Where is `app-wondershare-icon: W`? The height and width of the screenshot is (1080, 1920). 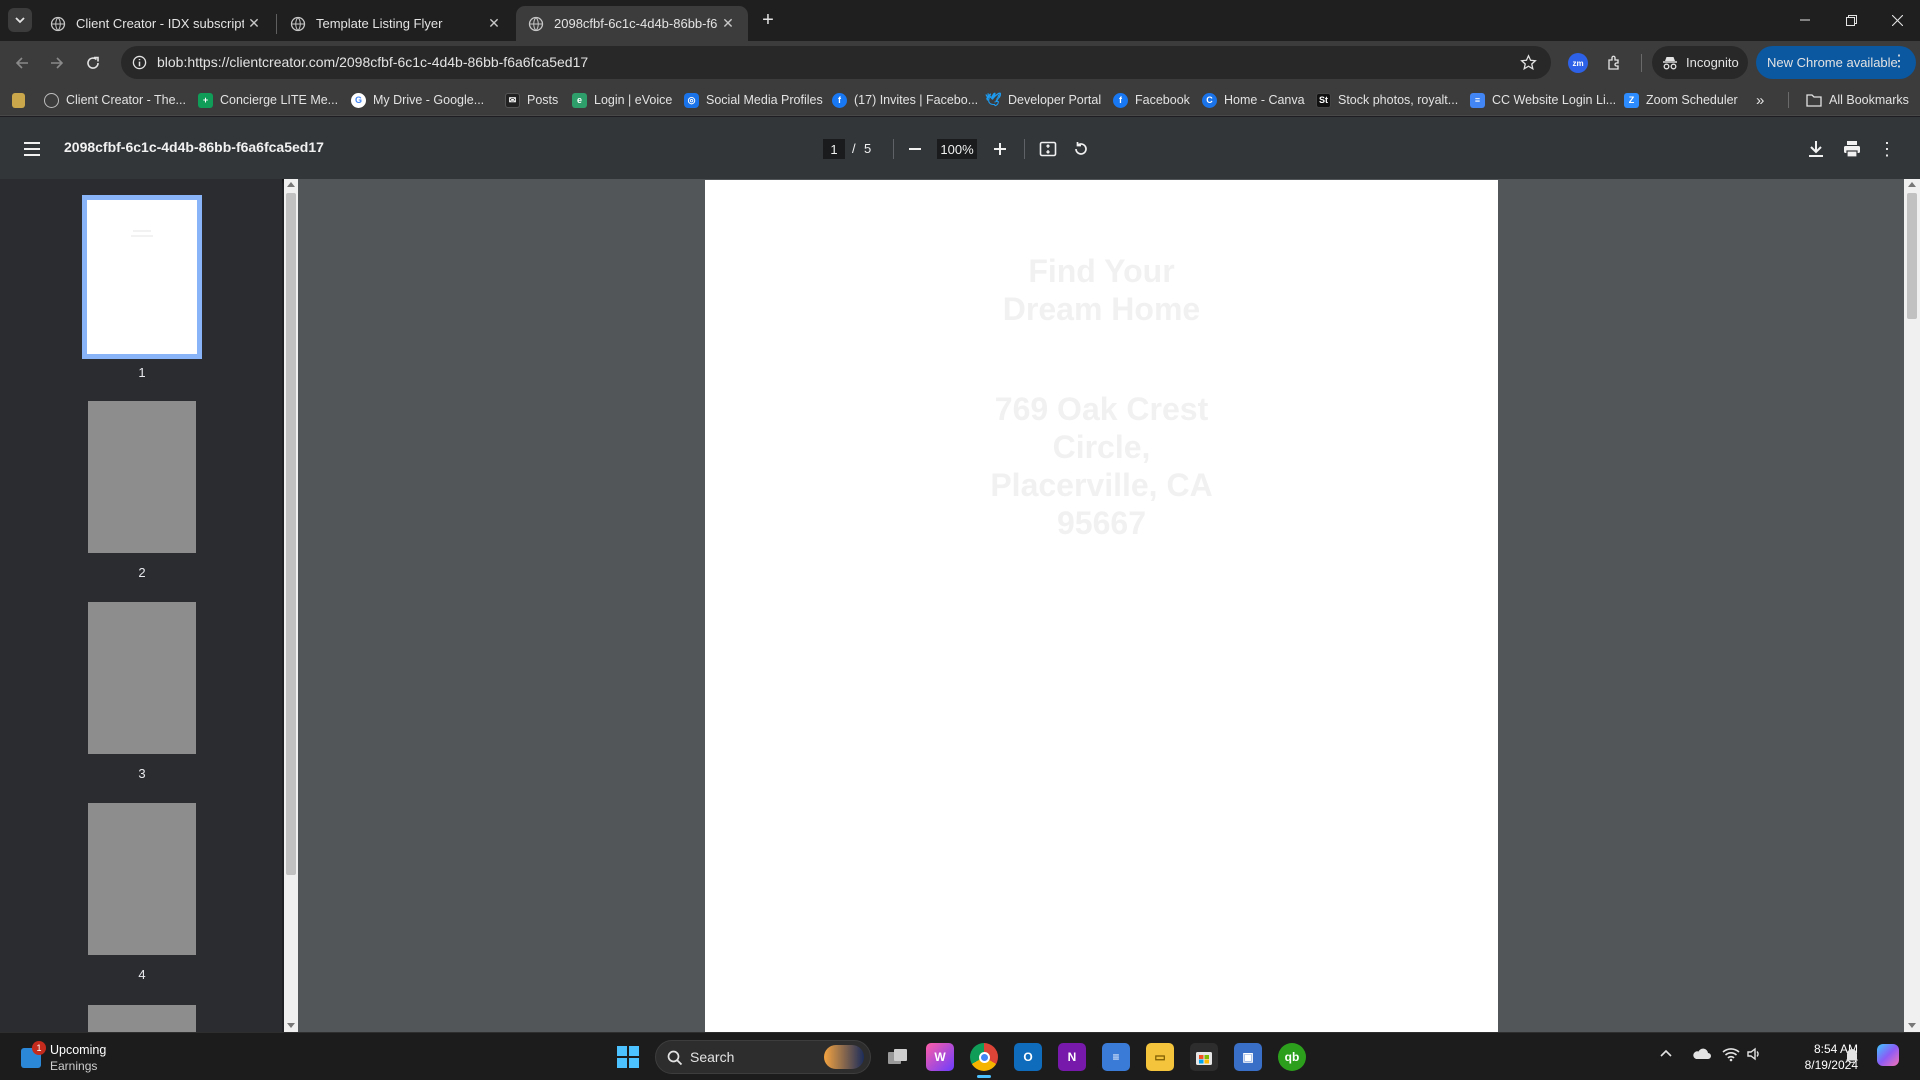
app-wondershare-icon: W is located at coordinates (940, 1057).